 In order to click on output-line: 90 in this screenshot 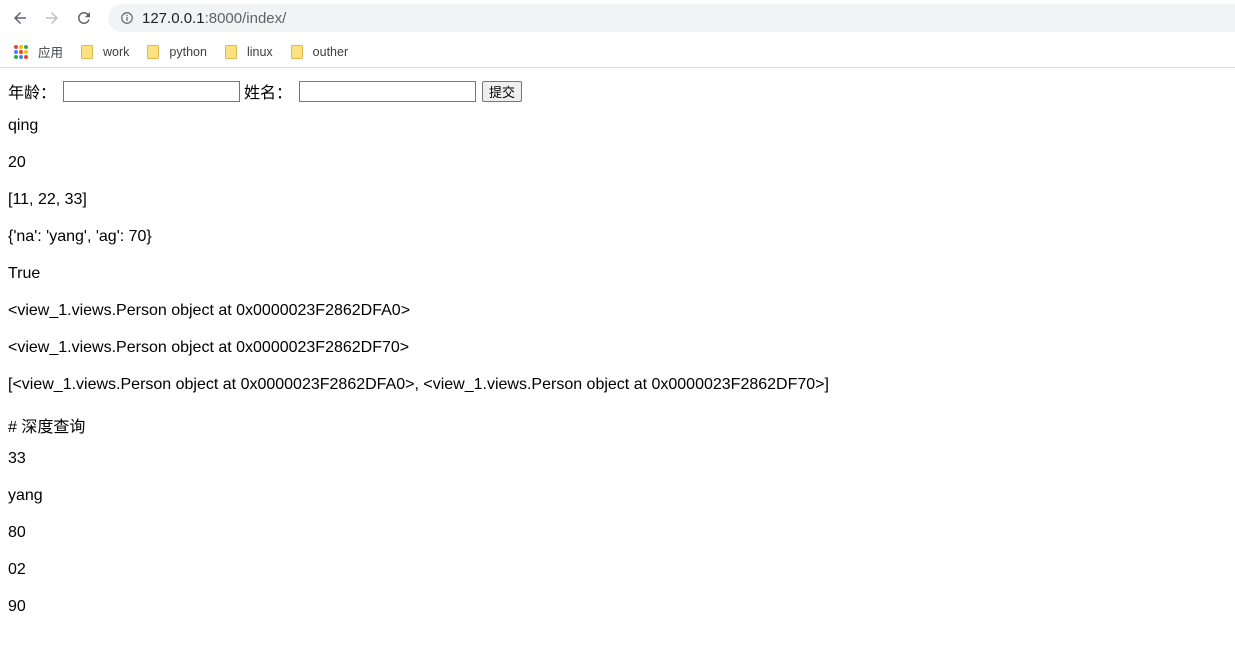, I will do `click(17, 606)`.